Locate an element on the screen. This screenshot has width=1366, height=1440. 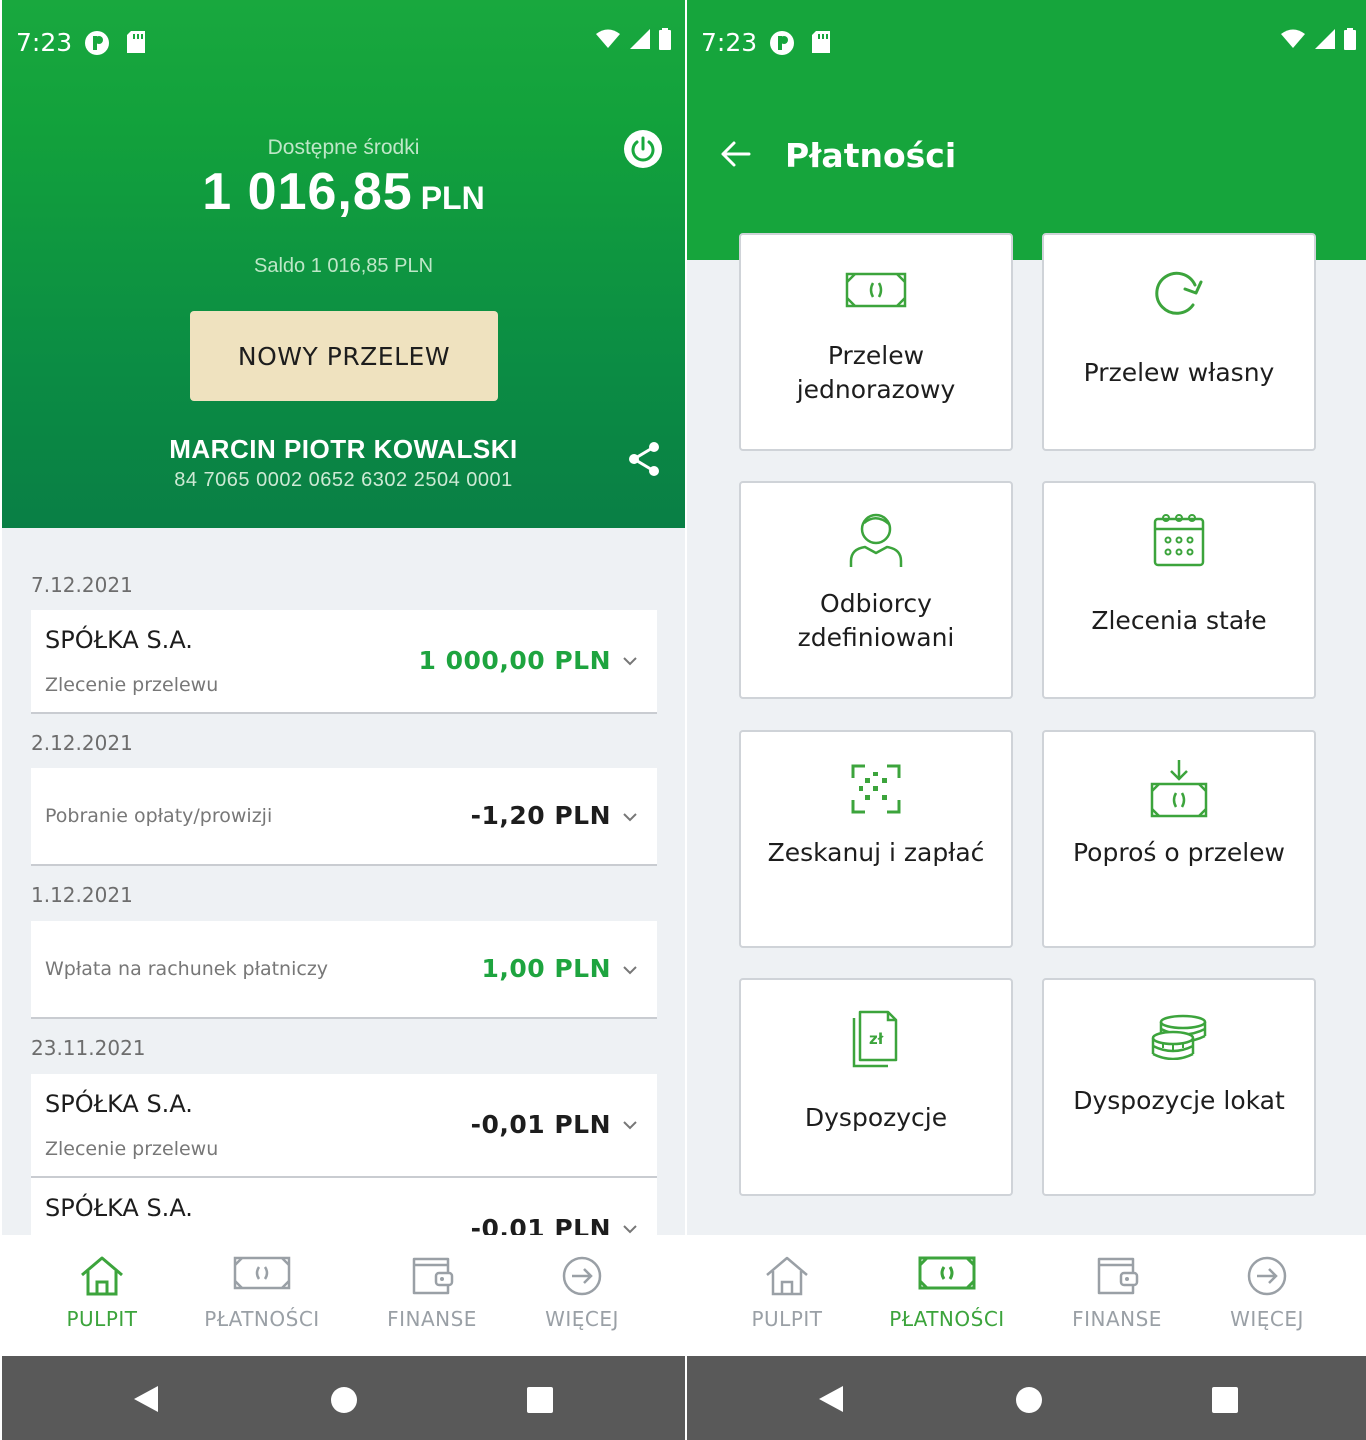
available-balance: 1 016,85 PLN is located at coordinates (343, 192).